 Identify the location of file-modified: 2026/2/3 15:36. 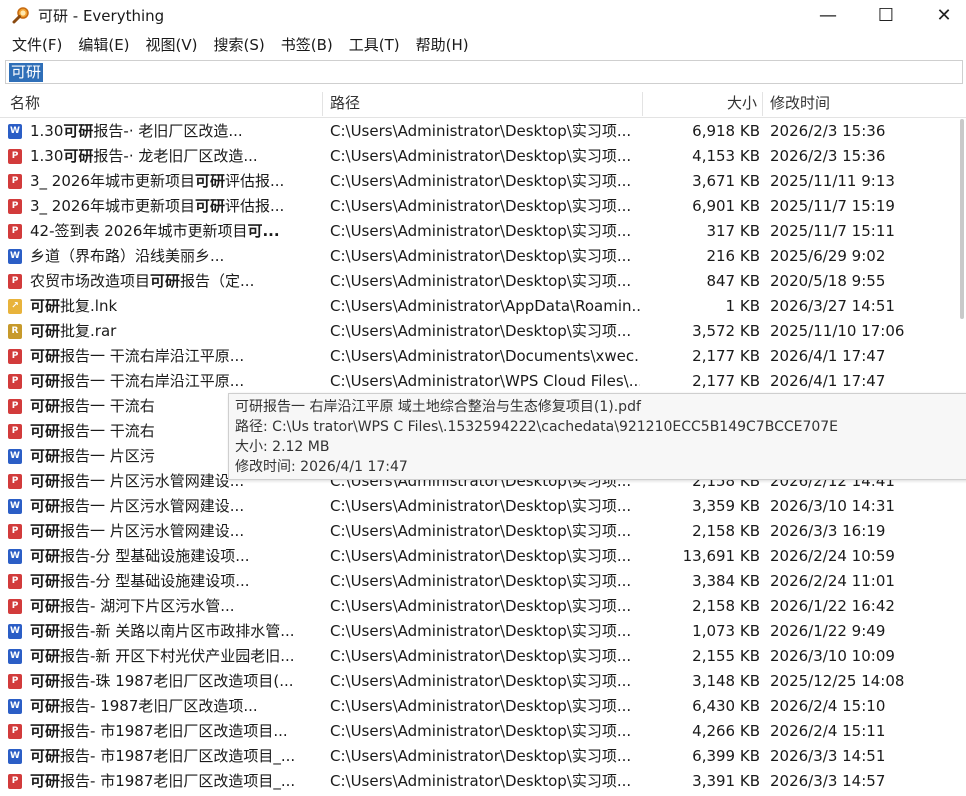
(828, 131).